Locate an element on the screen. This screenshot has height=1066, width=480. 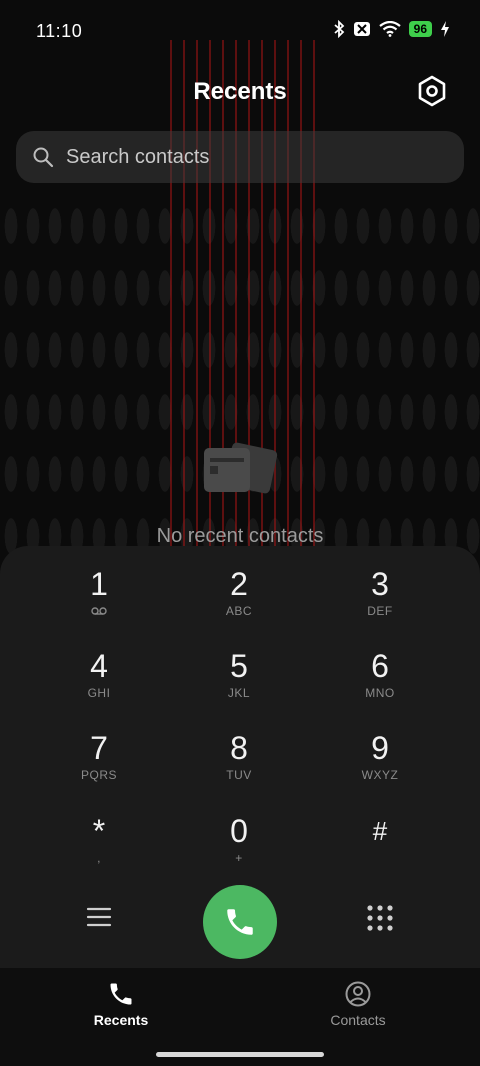
dialpad-key-hash: # is located at coordinates (380, 848).